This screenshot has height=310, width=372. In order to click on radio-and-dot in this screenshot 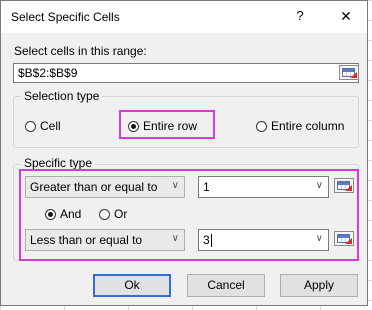, I will do `click(50, 214)`.